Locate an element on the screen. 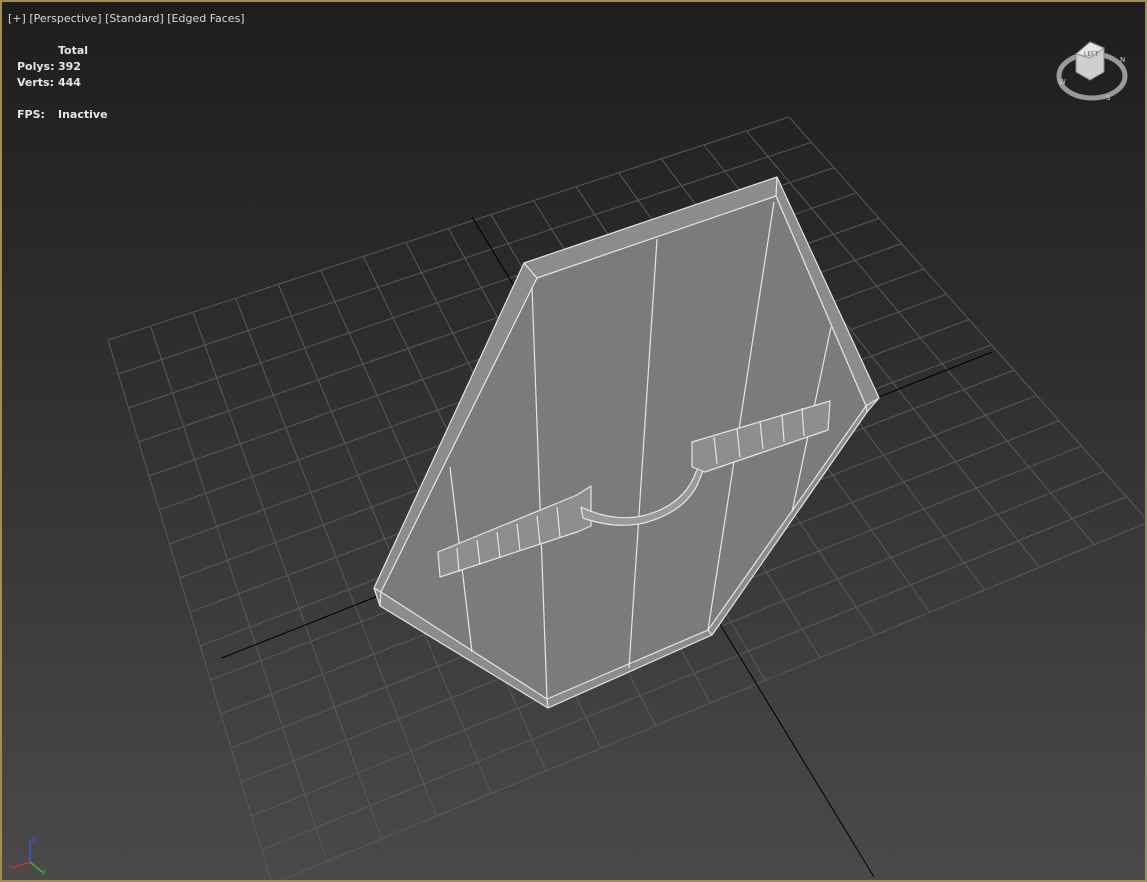 The height and width of the screenshot is (882, 1147). fps-value: Inactive is located at coordinates (83, 114).